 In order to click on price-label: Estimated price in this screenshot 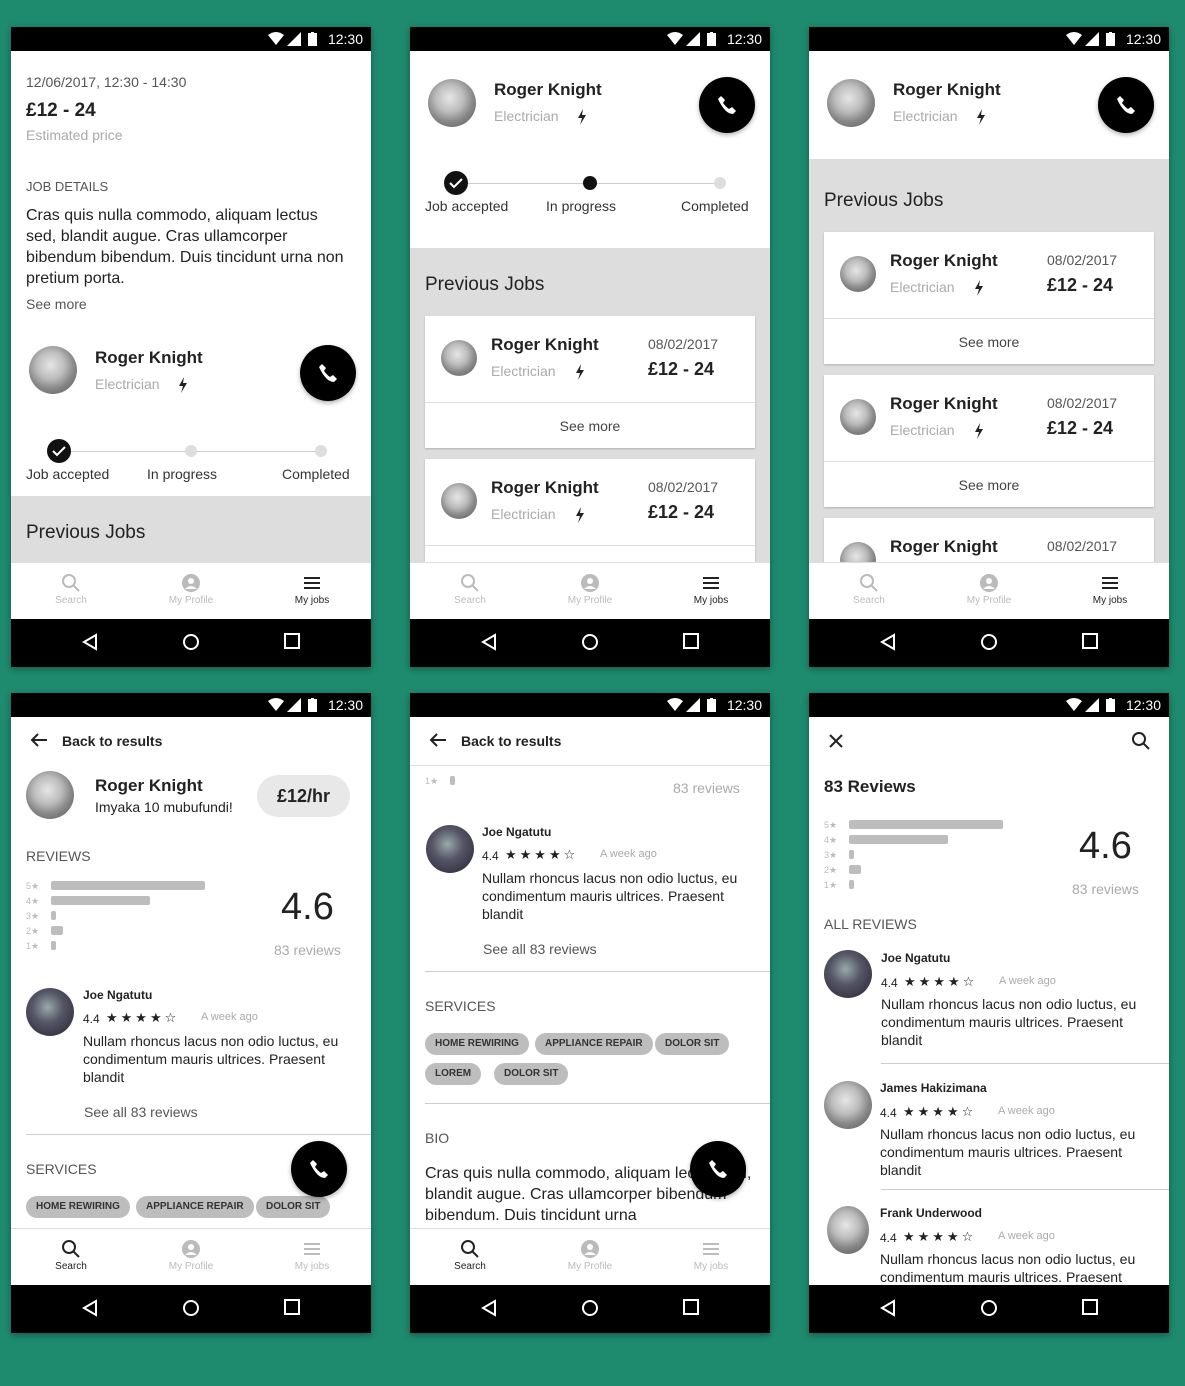, I will do `click(74, 135)`.